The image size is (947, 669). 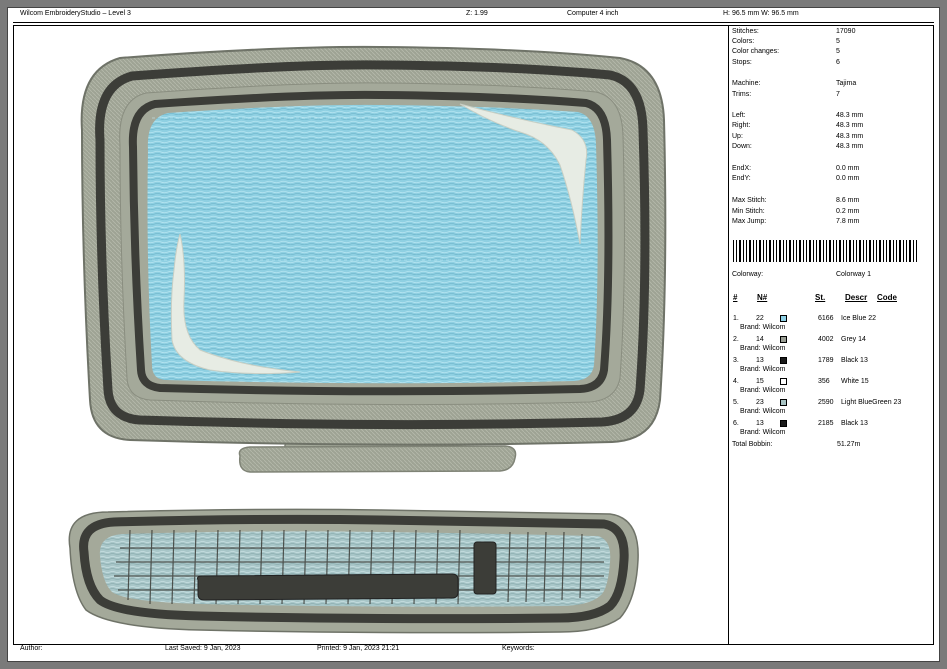 I want to click on colorway-row: Colorway: Colorway 1, so click(x=802, y=274).